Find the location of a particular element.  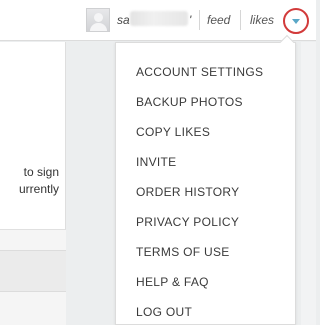

nav-feed-link: feed is located at coordinates (218, 20).